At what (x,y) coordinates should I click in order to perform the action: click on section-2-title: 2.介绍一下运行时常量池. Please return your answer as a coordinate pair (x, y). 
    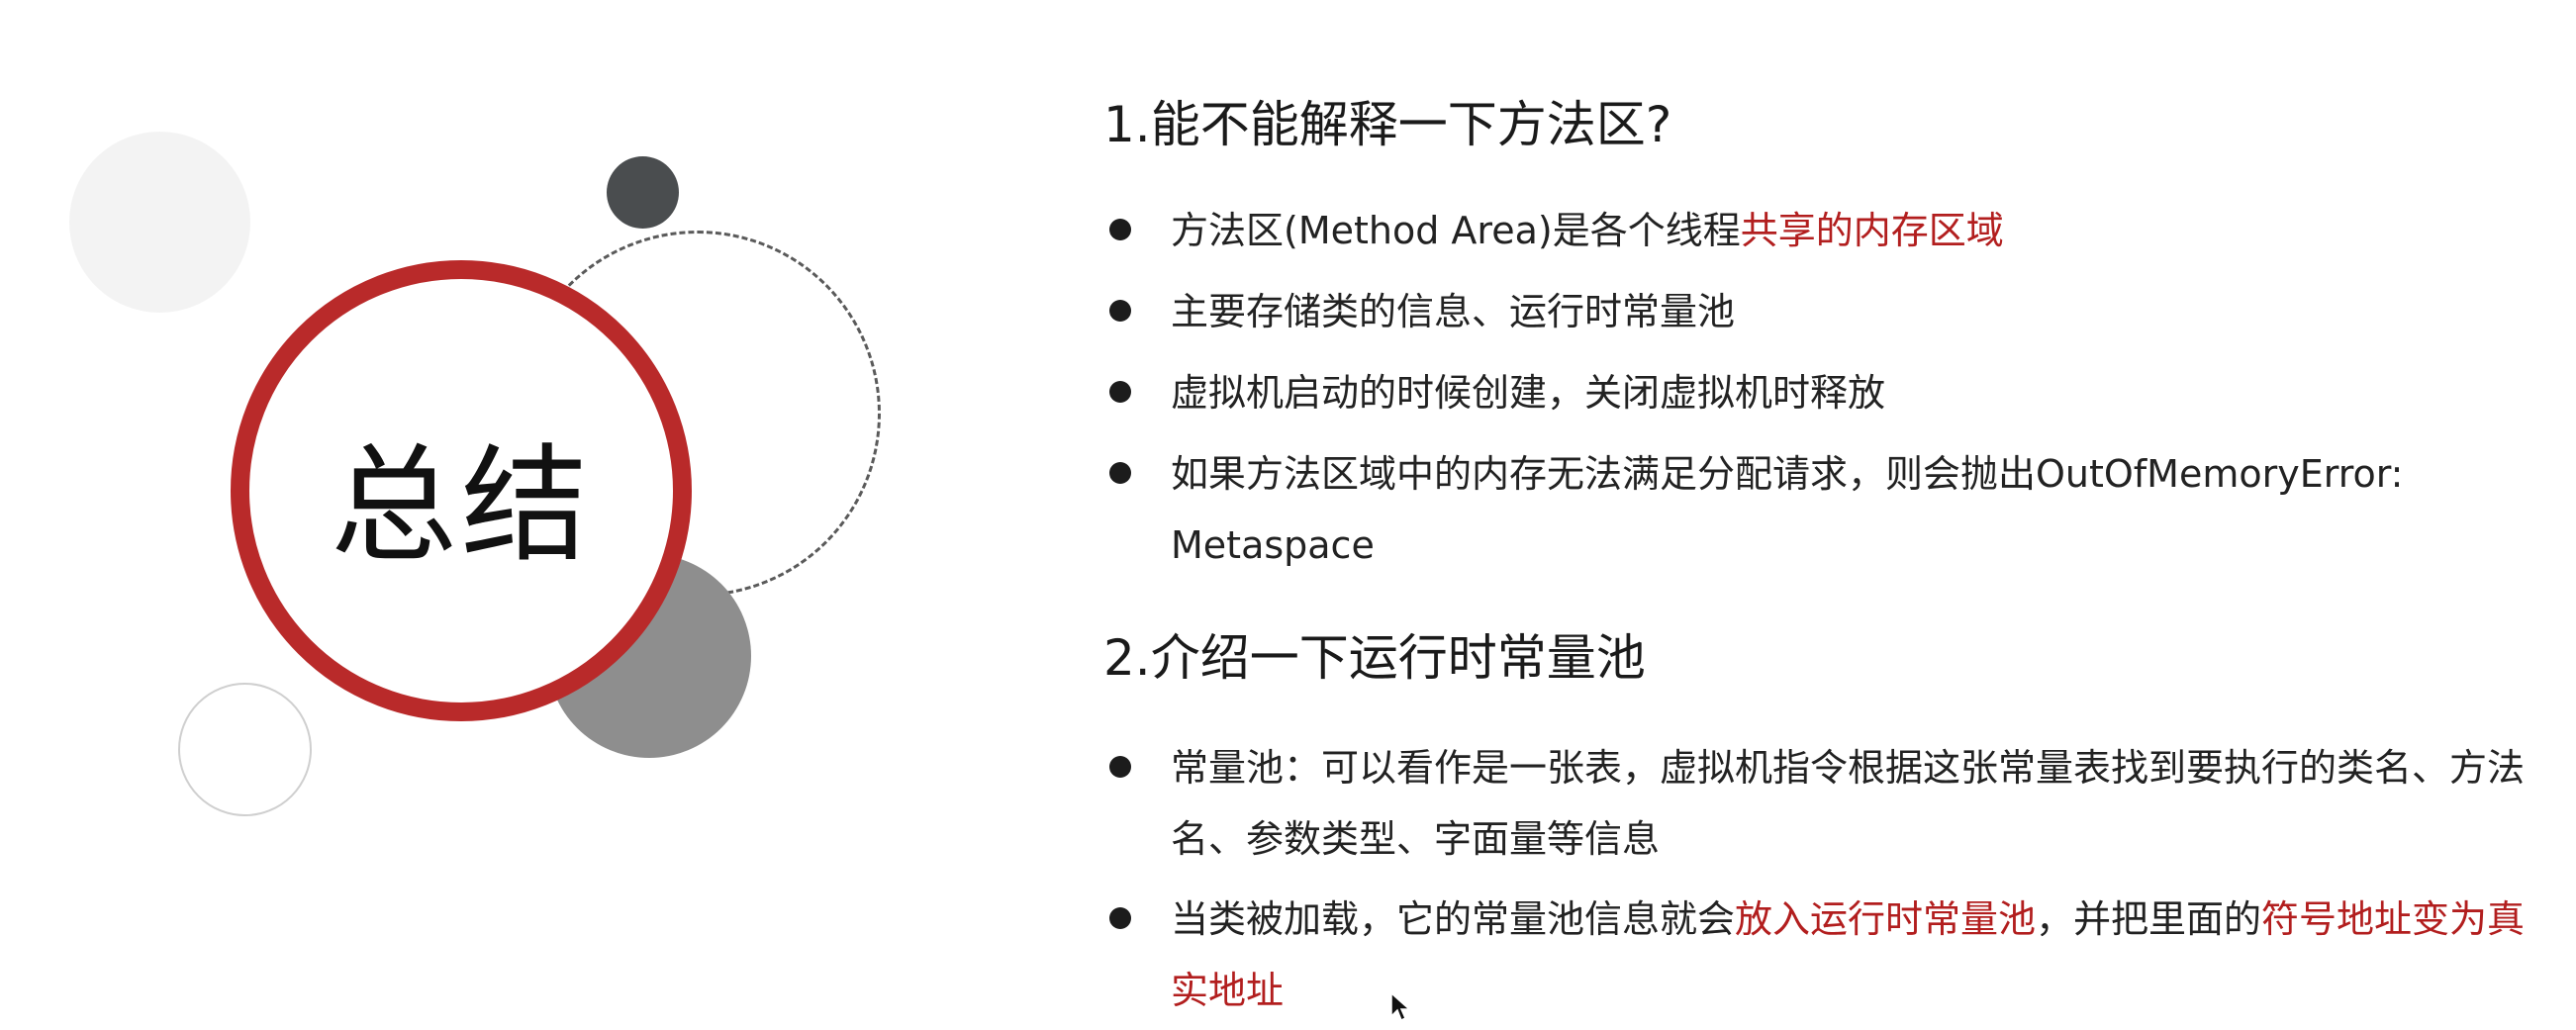
    Looking at the image, I should click on (1374, 658).